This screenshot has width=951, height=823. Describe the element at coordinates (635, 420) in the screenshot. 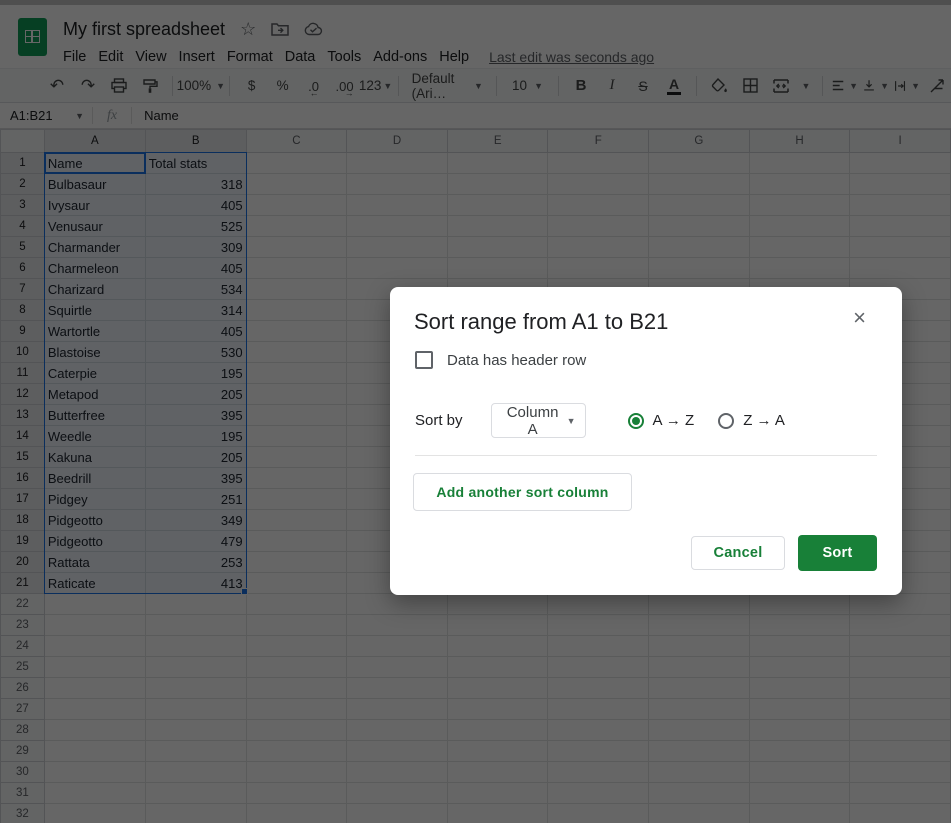

I see `radio-selected-icon` at that location.